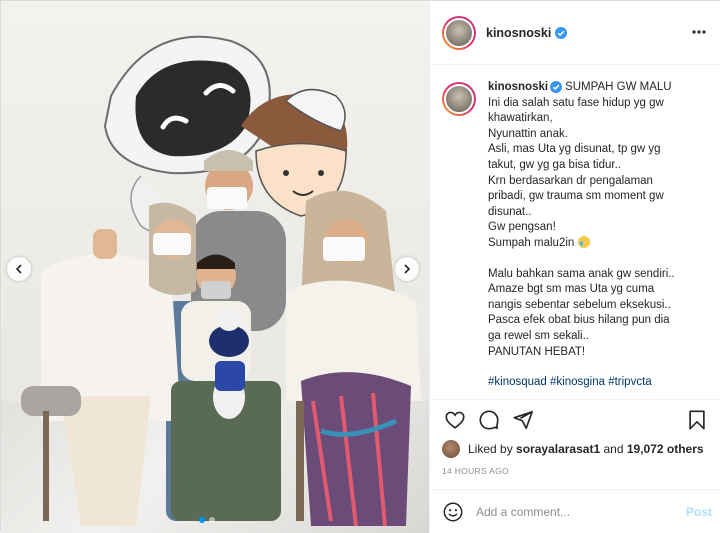 This screenshot has width=720, height=533. I want to click on author-avatar, so click(459, 32).